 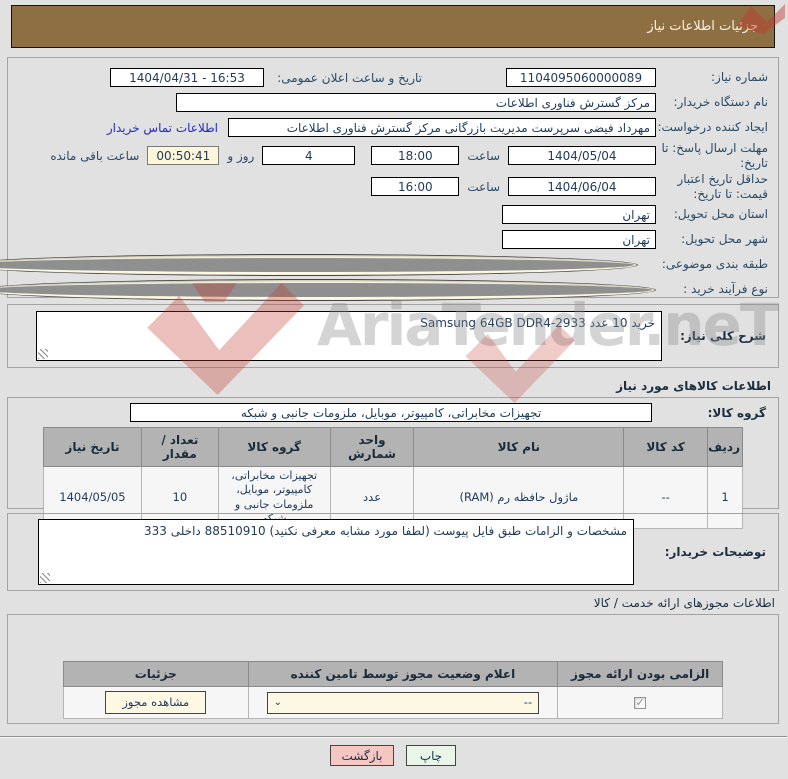 What do you see at coordinates (520, 447) in the screenshot?
I see `col-goods-name: نام کالا` at bounding box center [520, 447].